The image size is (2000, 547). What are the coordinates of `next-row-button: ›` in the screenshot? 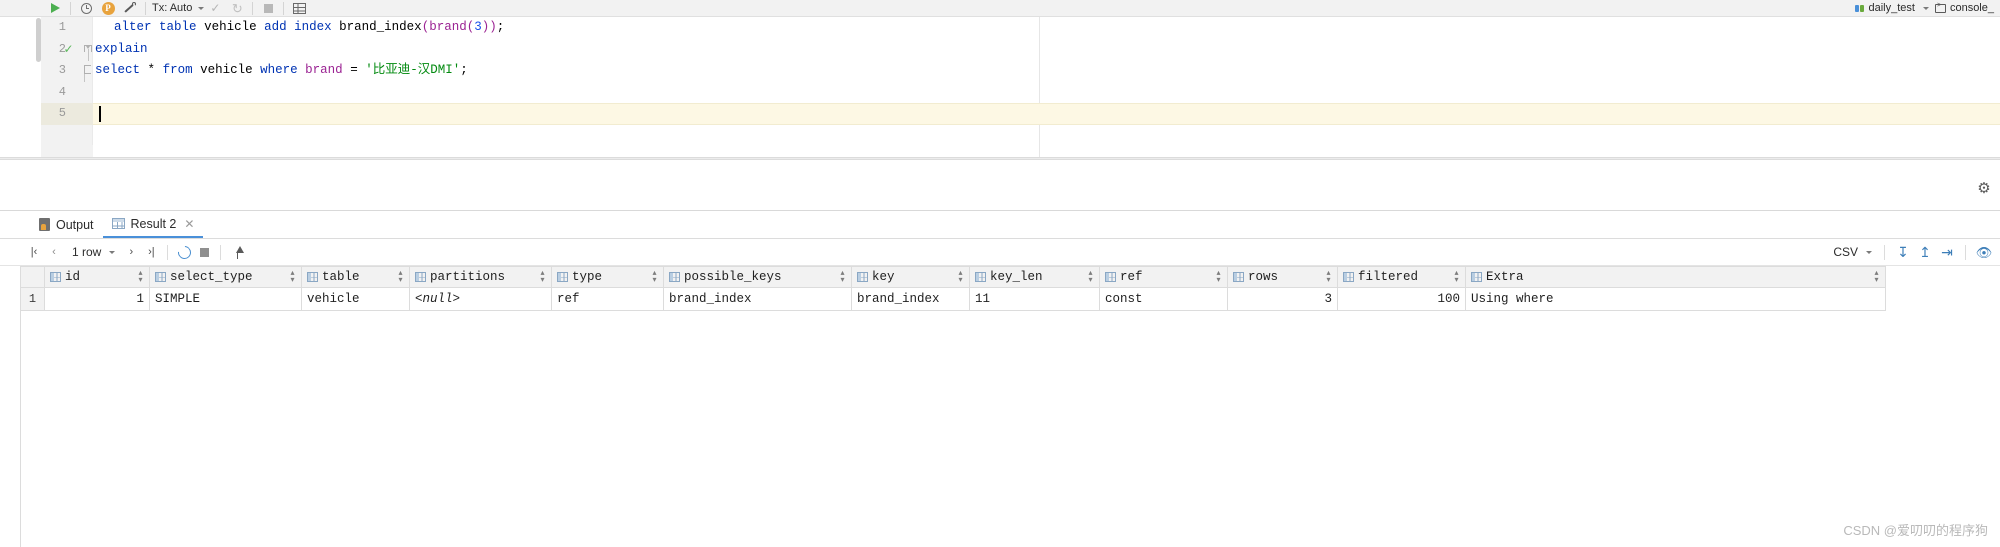 It's located at (131, 252).